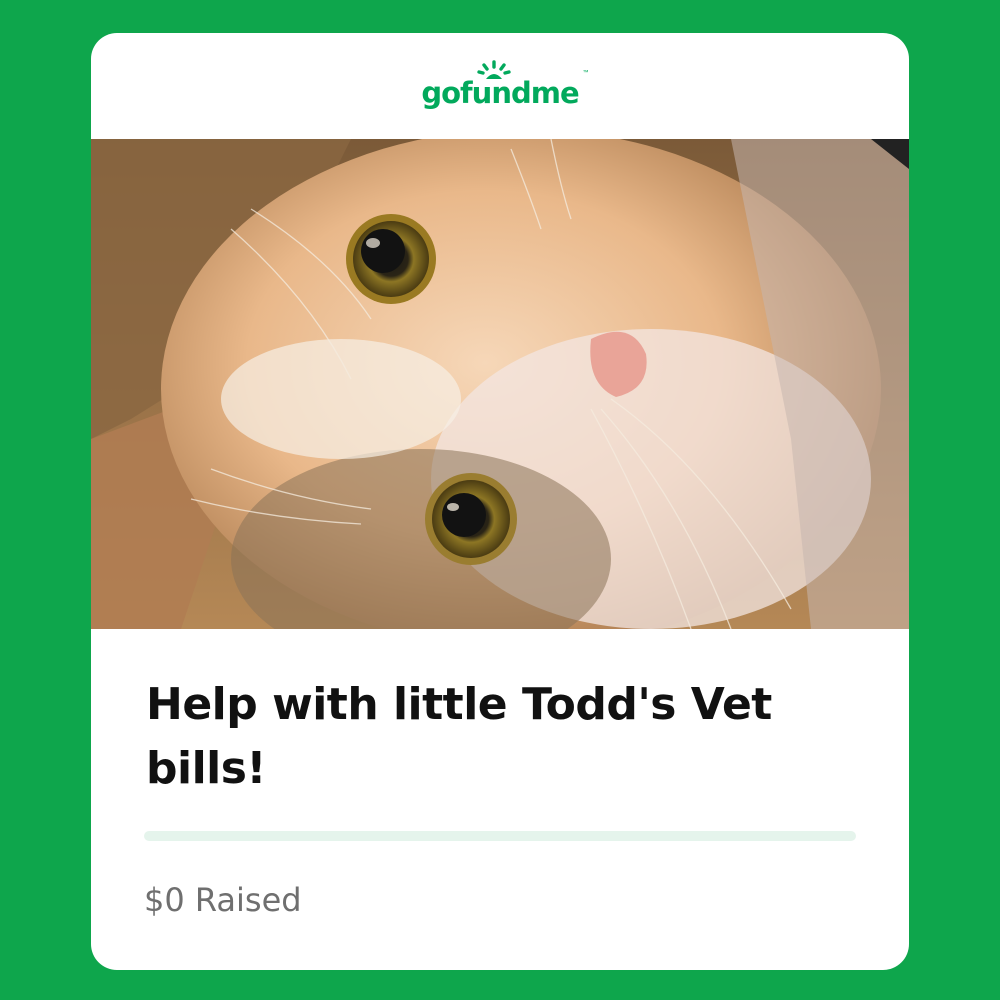 The image size is (1000, 1000). Describe the element at coordinates (496, 737) in the screenshot. I see `campaign-title: Help with little Todd's Vet bills!` at that location.